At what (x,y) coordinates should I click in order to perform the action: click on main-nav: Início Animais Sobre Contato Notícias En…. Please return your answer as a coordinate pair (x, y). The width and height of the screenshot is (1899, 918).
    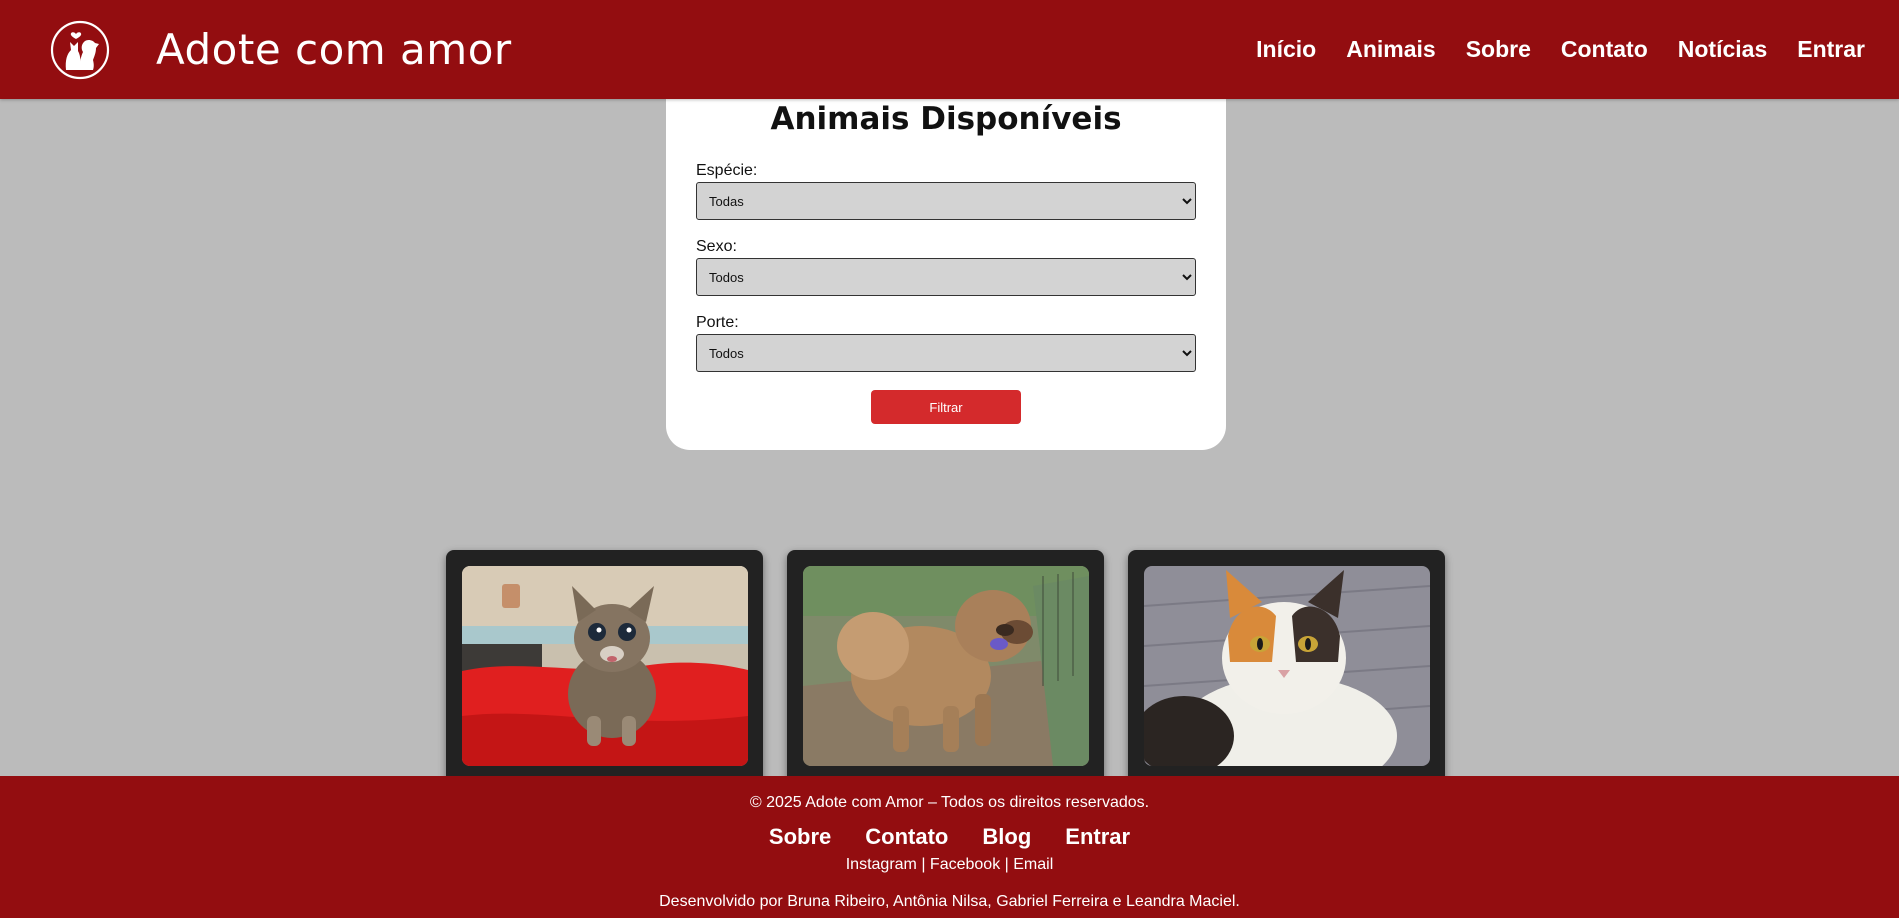
    Looking at the image, I should click on (1560, 49).